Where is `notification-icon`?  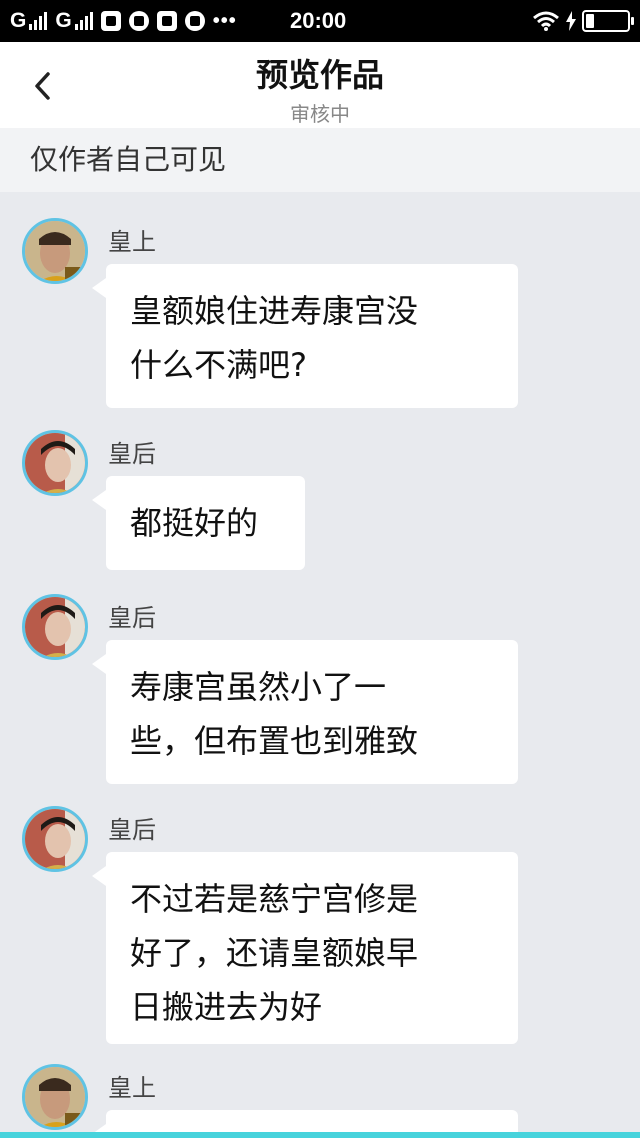 notification-icon is located at coordinates (110, 21).